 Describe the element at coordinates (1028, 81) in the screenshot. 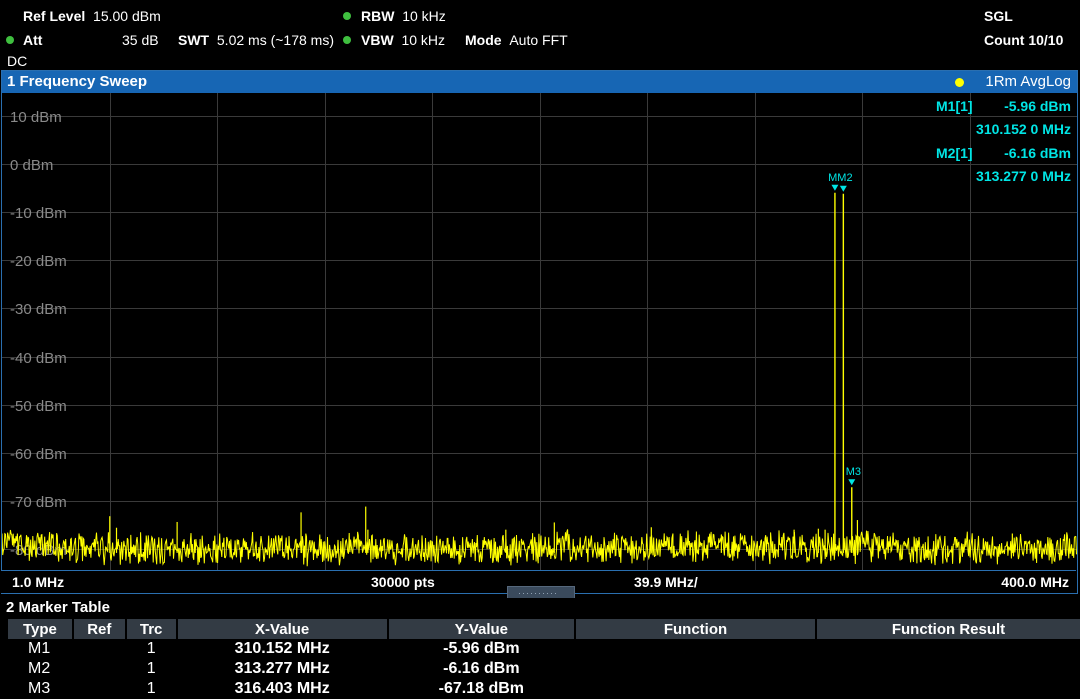

I see `trace-label: 1Rm AvgLog` at that location.